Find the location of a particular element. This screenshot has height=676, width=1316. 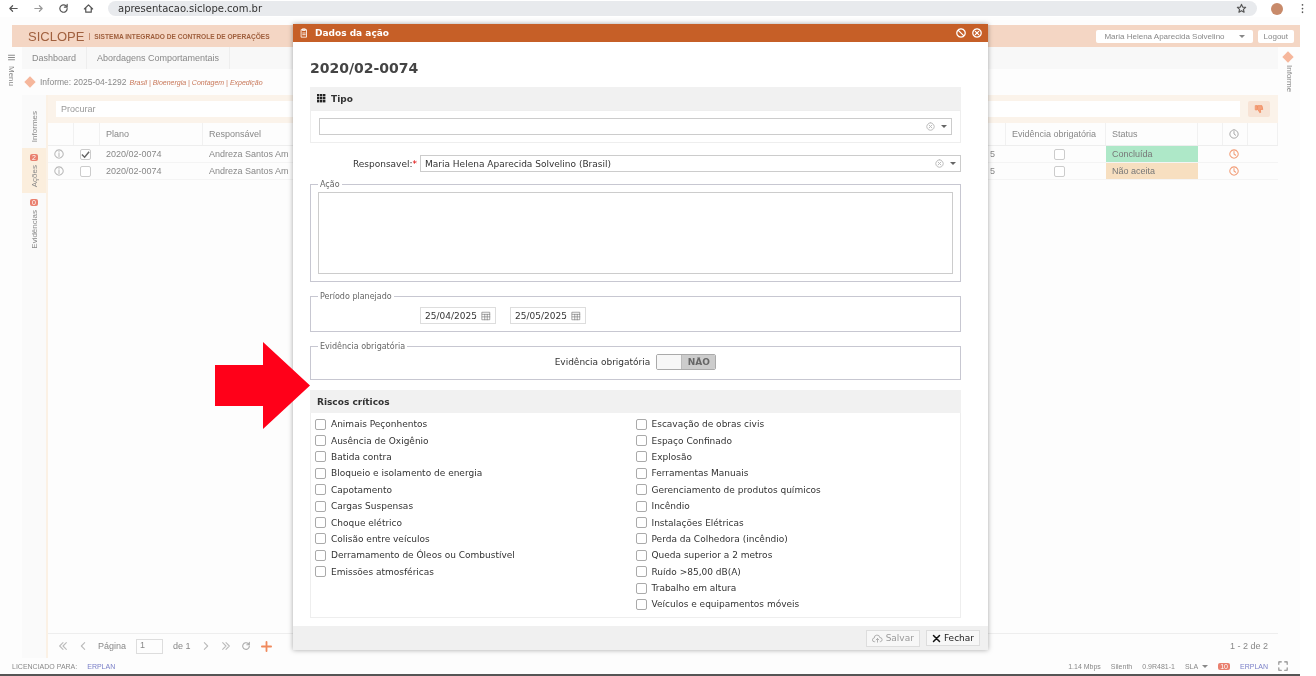

add-icon is located at coordinates (266, 646).